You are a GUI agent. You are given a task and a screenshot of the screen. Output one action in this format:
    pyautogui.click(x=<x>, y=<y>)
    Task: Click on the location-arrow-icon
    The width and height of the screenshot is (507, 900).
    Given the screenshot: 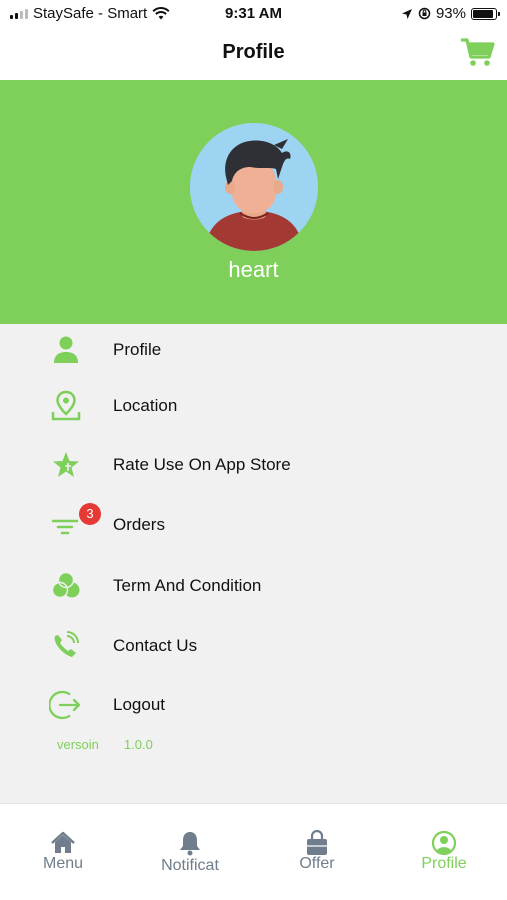 What is the action you would take?
    pyautogui.click(x=406, y=13)
    